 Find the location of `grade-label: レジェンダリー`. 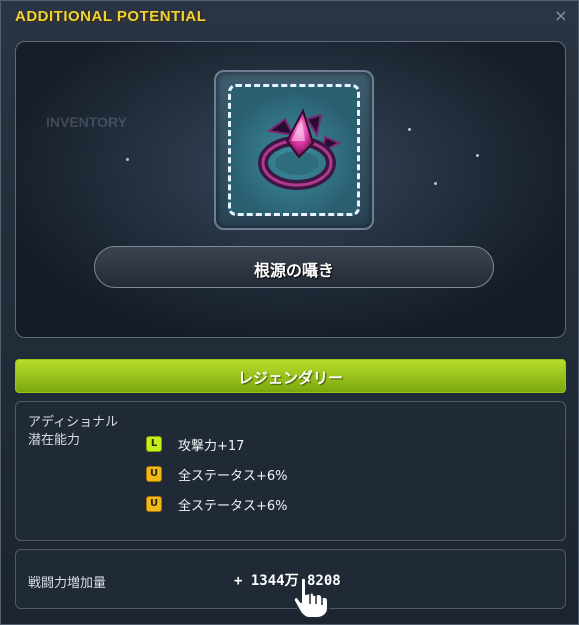

grade-label: レジェンダリー is located at coordinates (290, 378).